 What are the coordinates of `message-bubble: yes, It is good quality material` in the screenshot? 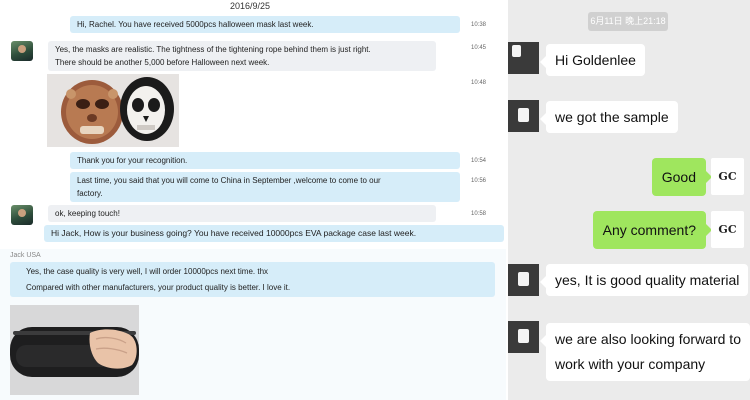 It's located at (644, 280).